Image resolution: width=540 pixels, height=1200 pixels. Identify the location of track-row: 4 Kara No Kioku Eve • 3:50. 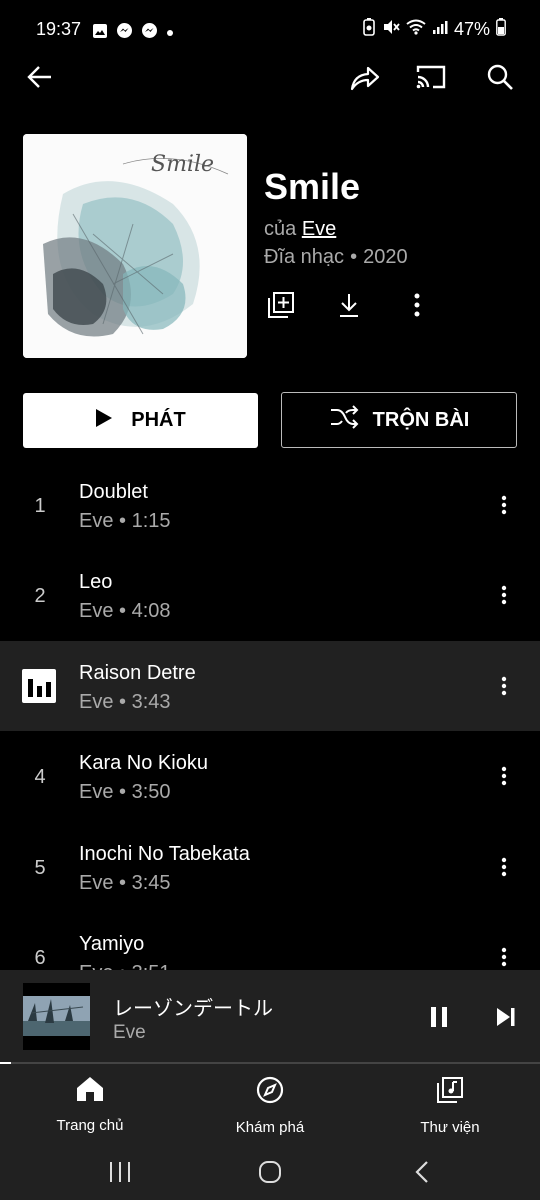
(270, 776).